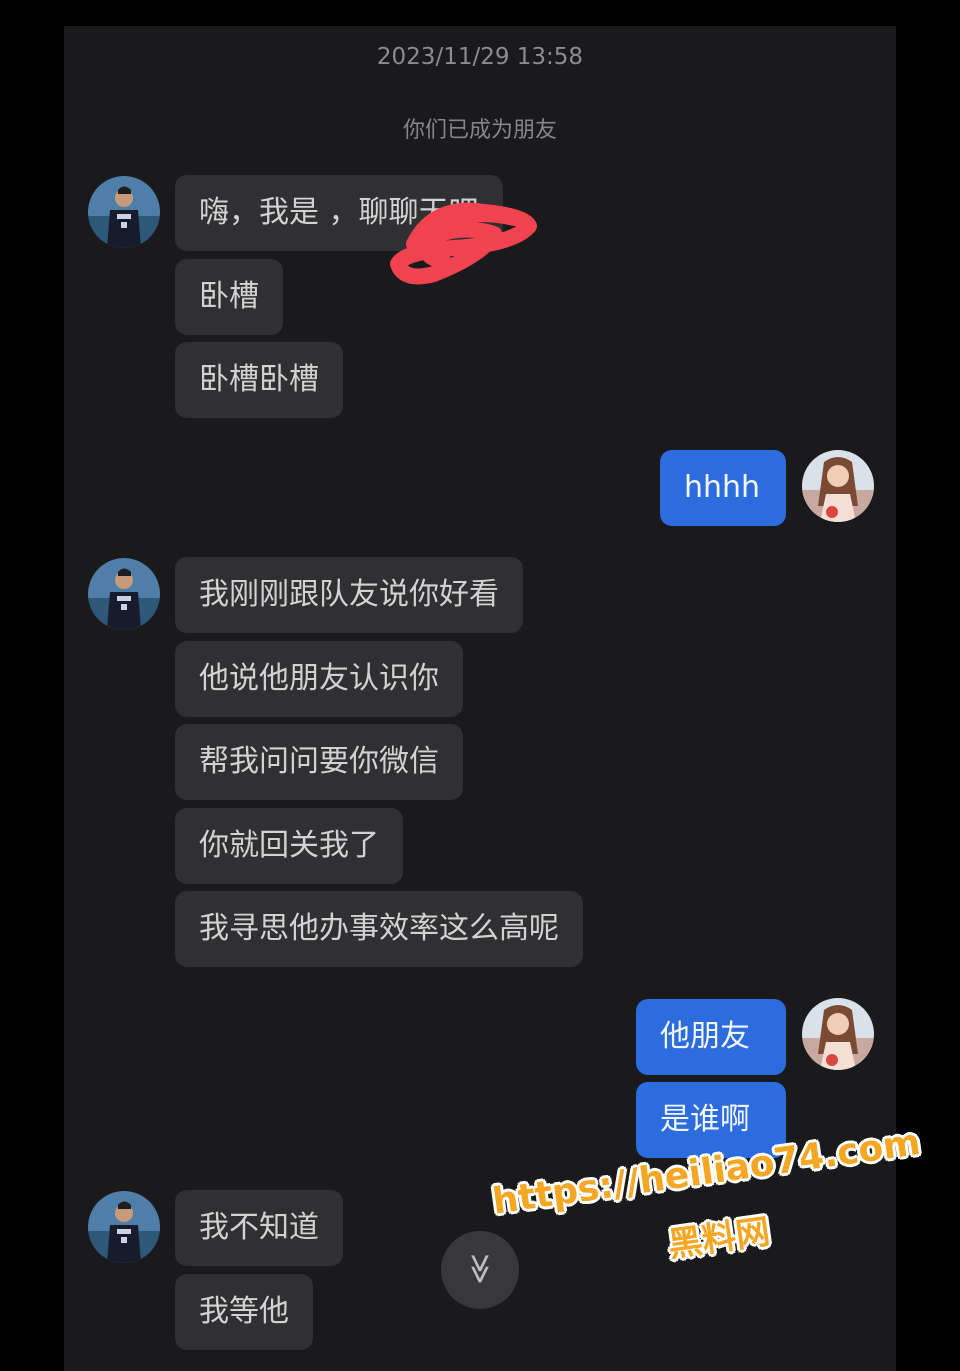  What do you see at coordinates (319, 679) in the screenshot?
I see `message-bubble-other: 他说他朋友认识你` at bounding box center [319, 679].